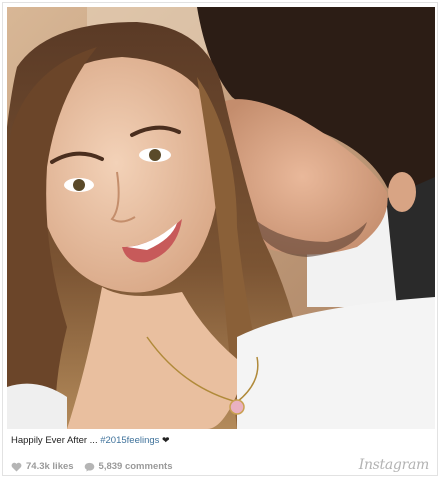  What do you see at coordinates (166, 440) in the screenshot?
I see `heart-emoji-icon: ❤` at bounding box center [166, 440].